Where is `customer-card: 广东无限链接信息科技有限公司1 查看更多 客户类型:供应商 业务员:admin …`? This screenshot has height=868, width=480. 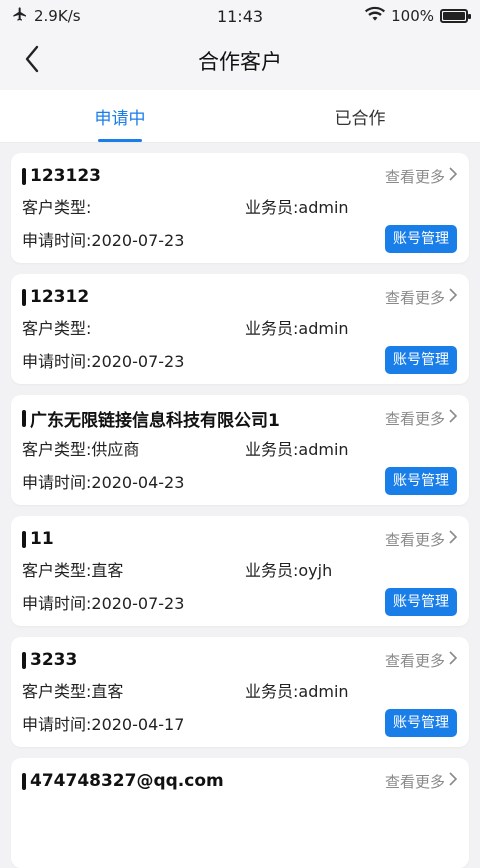
customer-card: 广东无限链接信息科技有限公司1 查看更多 客户类型:供应商 业务员:admin … is located at coordinates (240, 450).